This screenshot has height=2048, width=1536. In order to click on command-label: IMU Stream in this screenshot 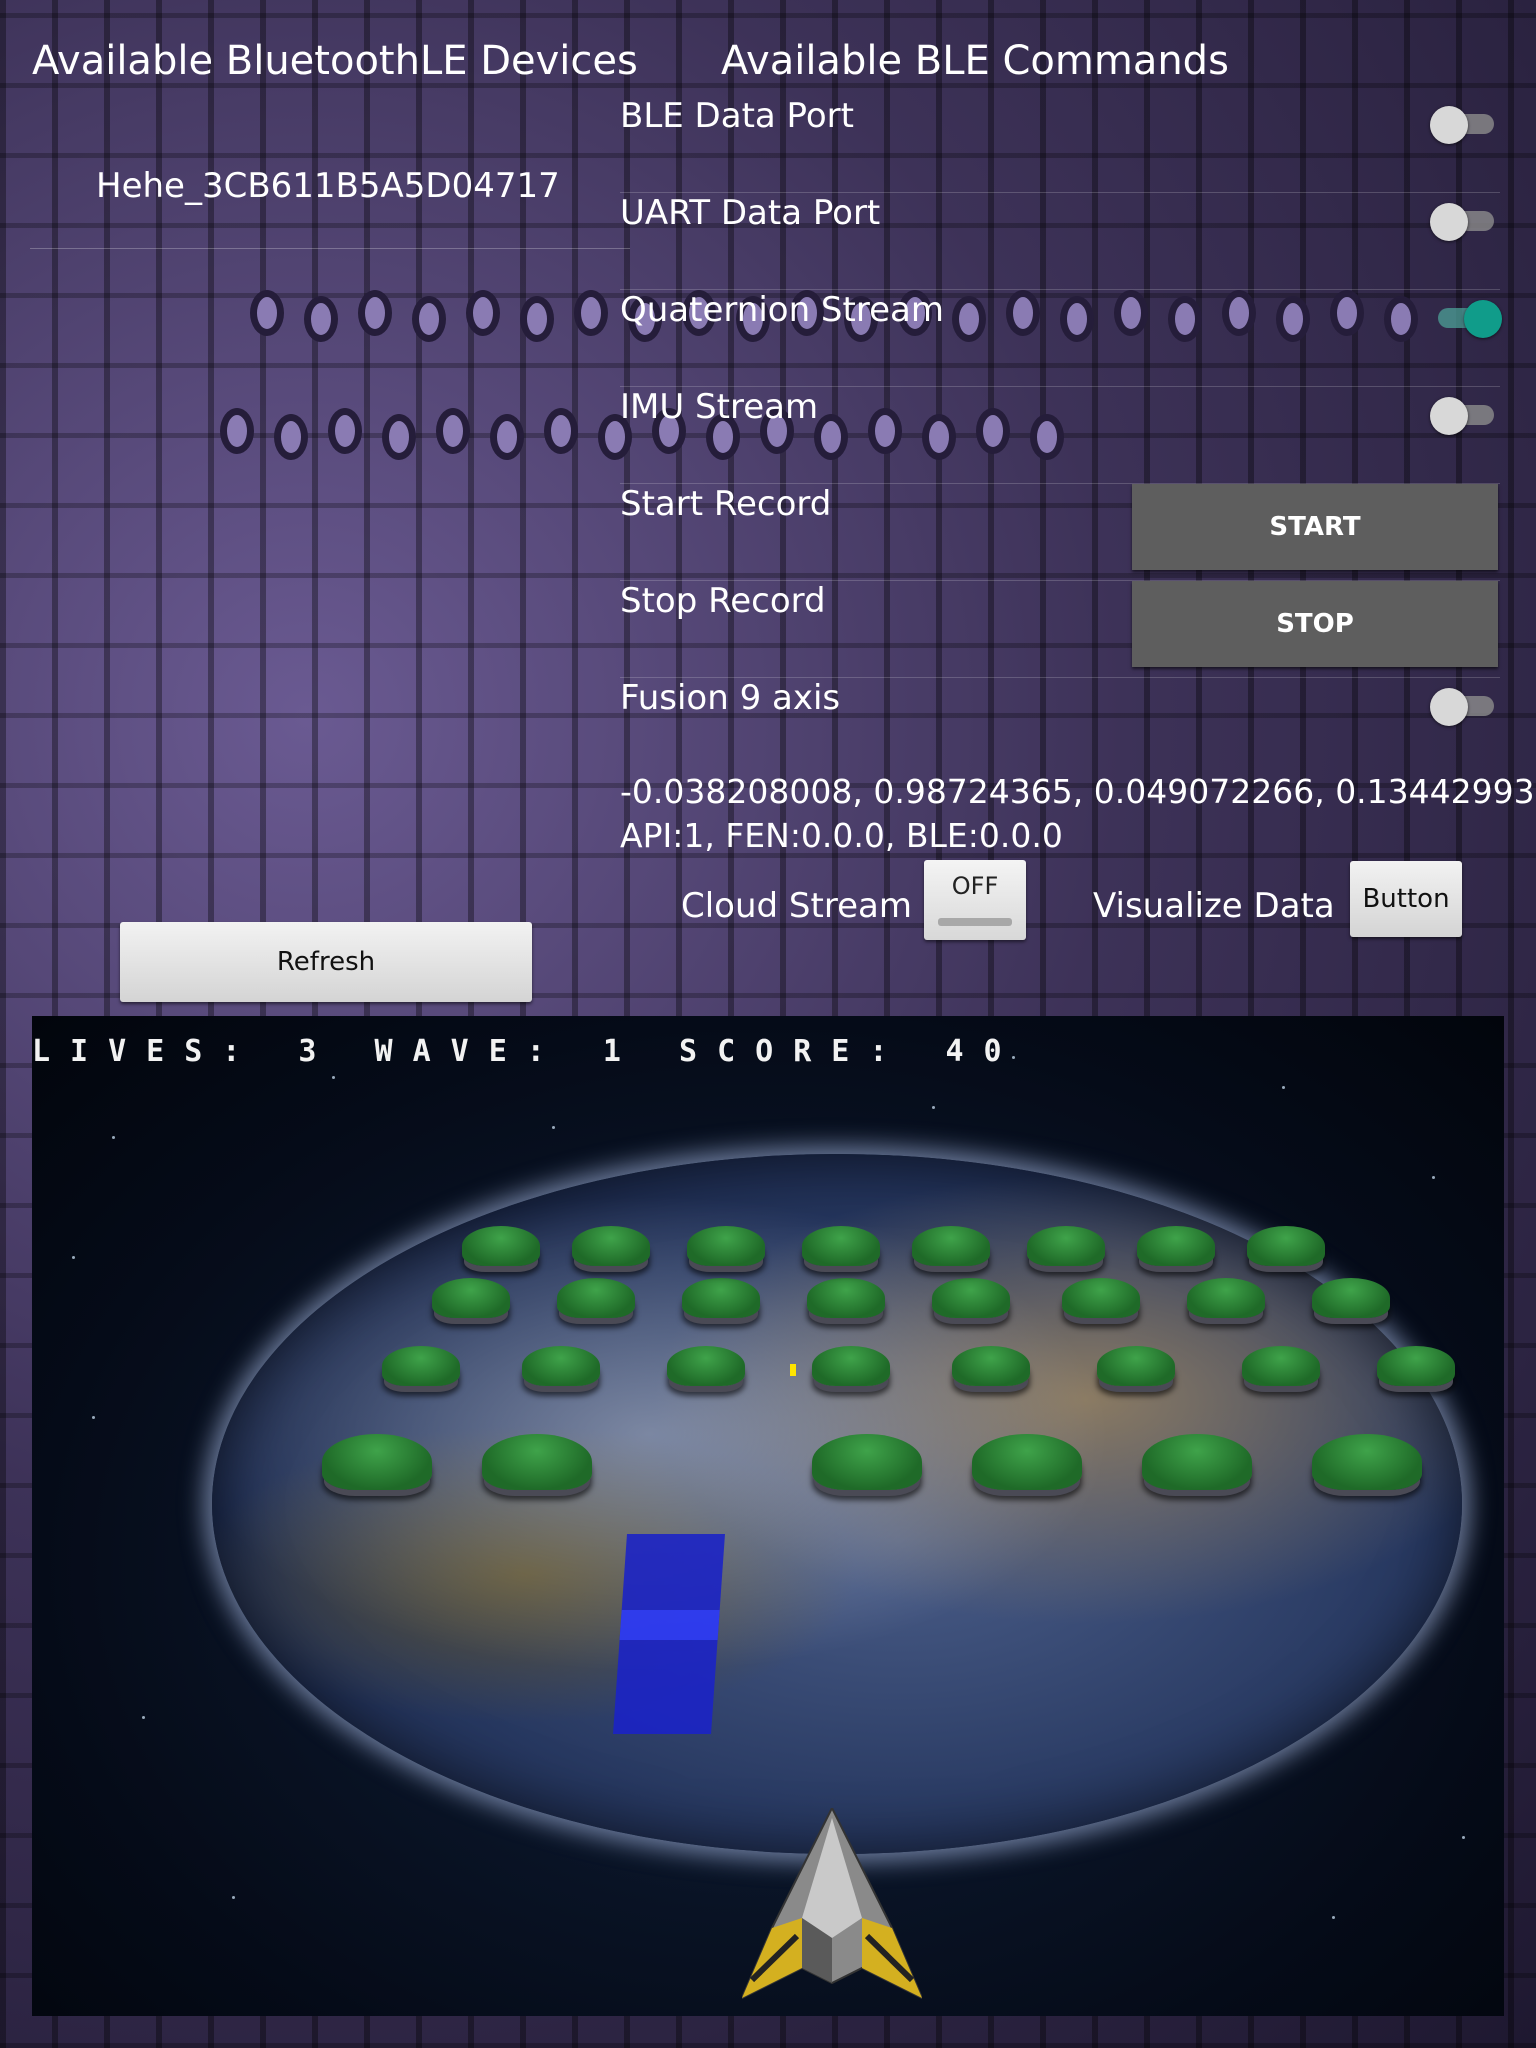, I will do `click(719, 407)`.